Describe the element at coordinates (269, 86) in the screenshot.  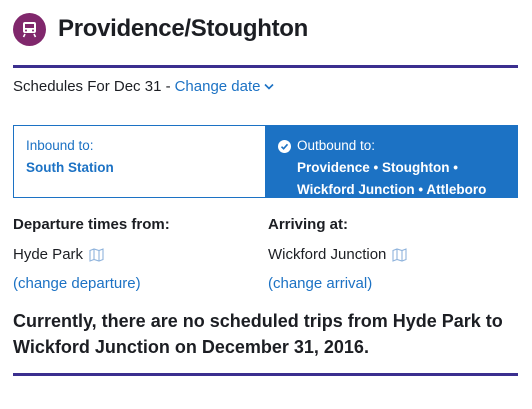
I see `chevron-down-icon` at that location.